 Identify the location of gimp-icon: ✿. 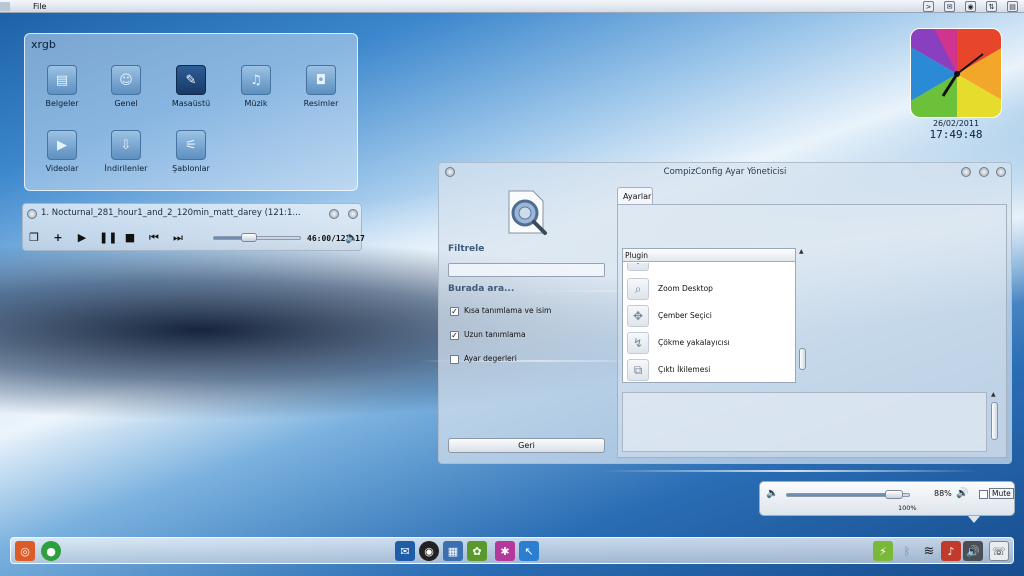
(477, 551).